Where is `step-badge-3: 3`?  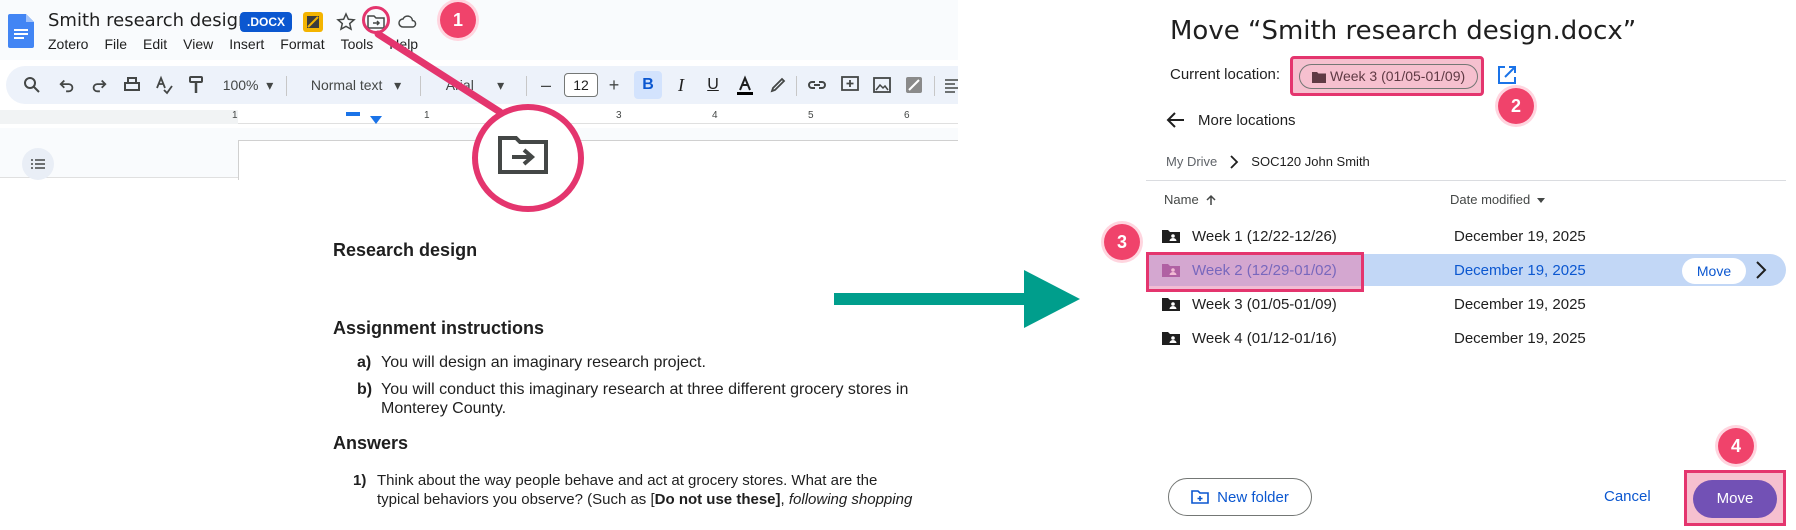 step-badge-3: 3 is located at coordinates (1122, 242).